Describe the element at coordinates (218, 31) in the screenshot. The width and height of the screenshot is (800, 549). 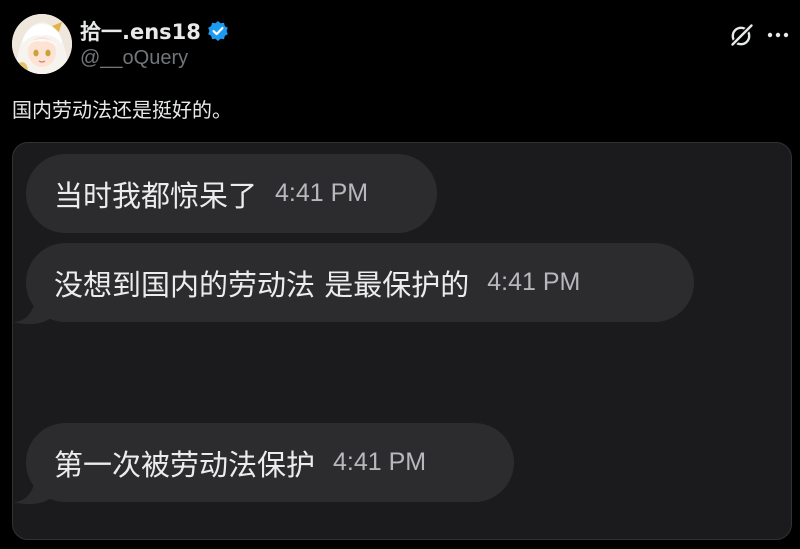
I see `verified-badge-icon` at that location.